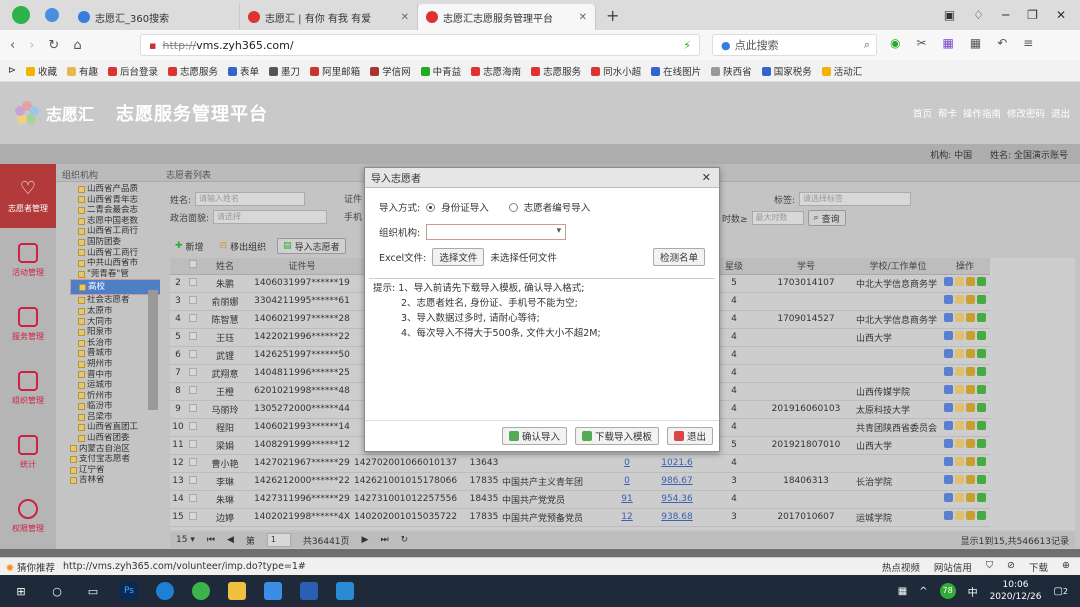  Describe the element at coordinates (627, 481) in the screenshot. I see `cell-c1: 0` at that location.